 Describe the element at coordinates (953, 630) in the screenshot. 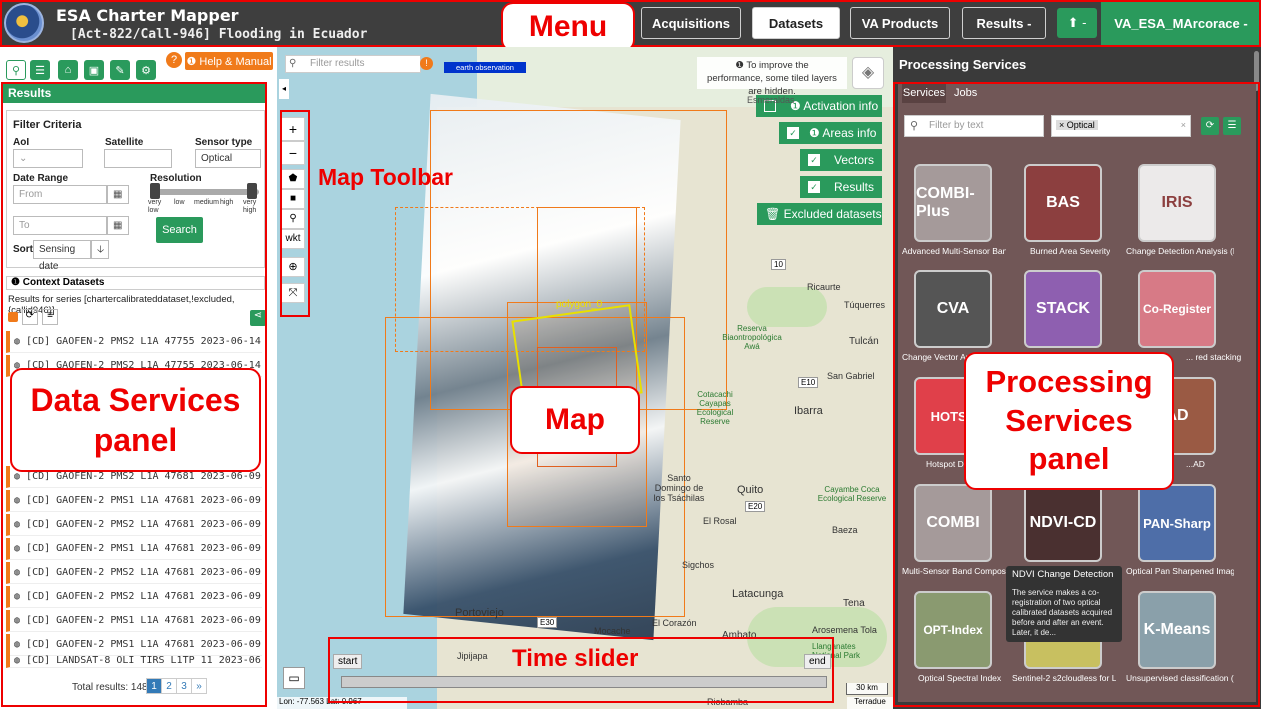

I see `service-opt-index: OPT-Index` at that location.